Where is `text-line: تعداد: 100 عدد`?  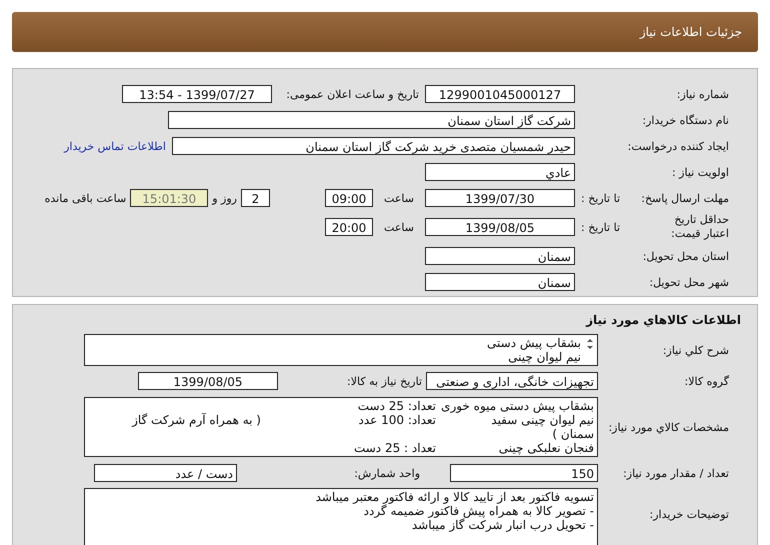
text-line: تعداد: 100 عدد is located at coordinates (397, 420).